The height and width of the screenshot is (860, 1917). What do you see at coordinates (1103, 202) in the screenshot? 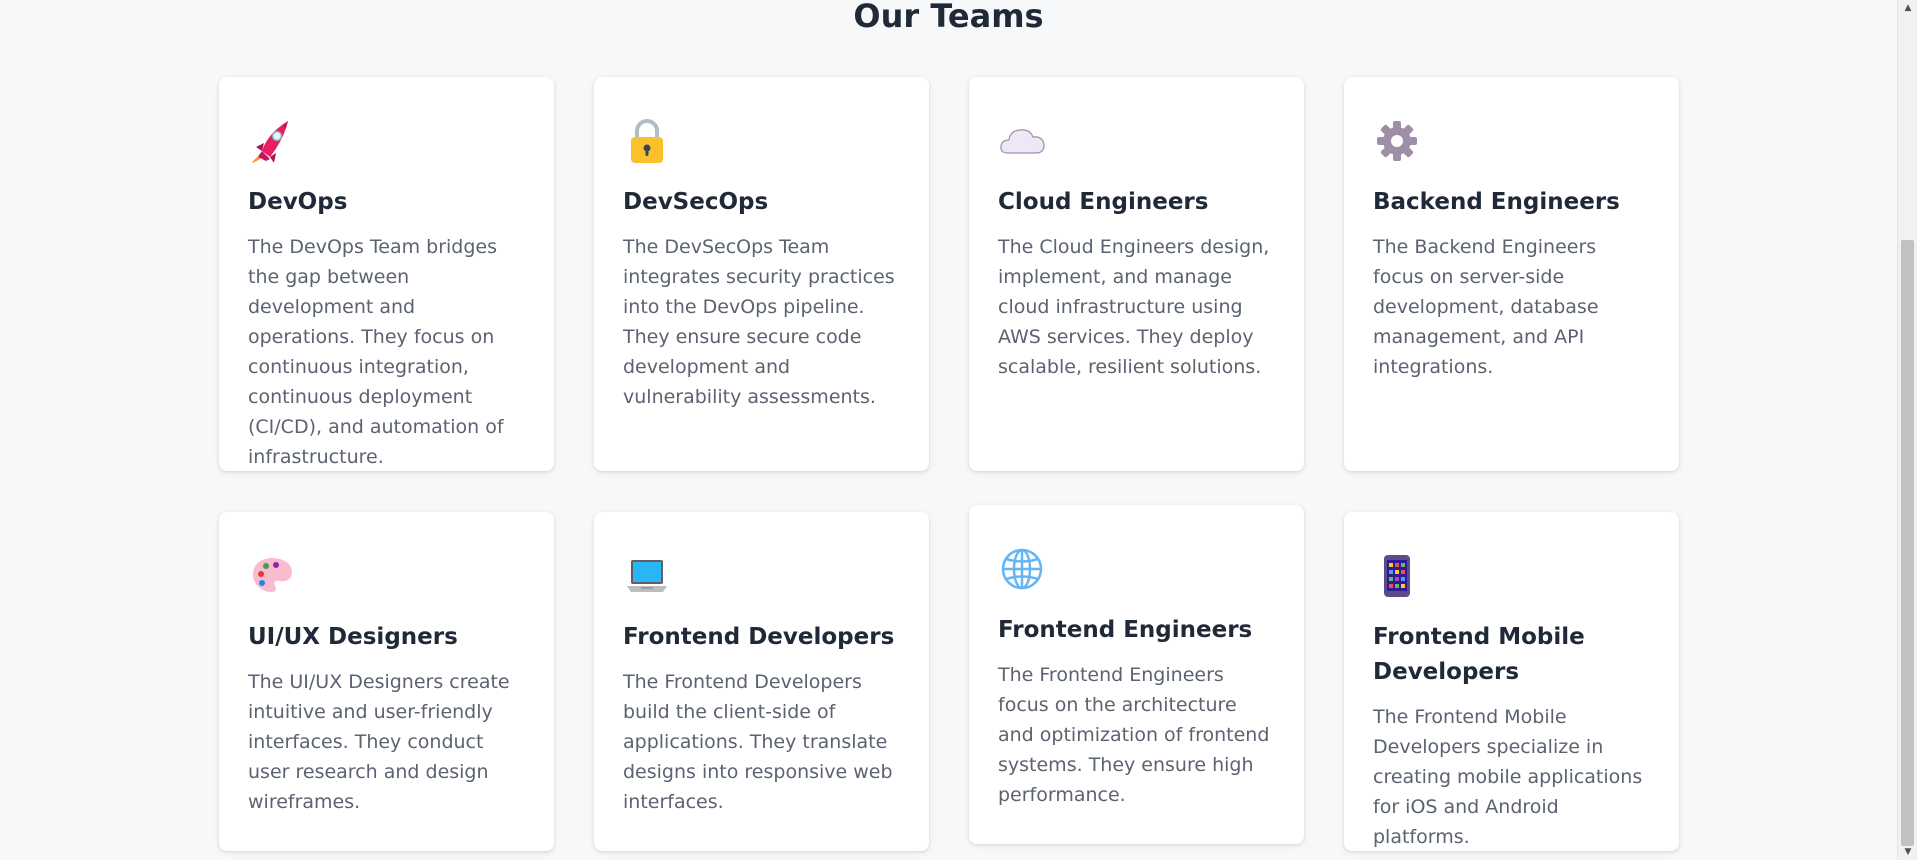
I see `team-title: Cloud Engineers` at bounding box center [1103, 202].